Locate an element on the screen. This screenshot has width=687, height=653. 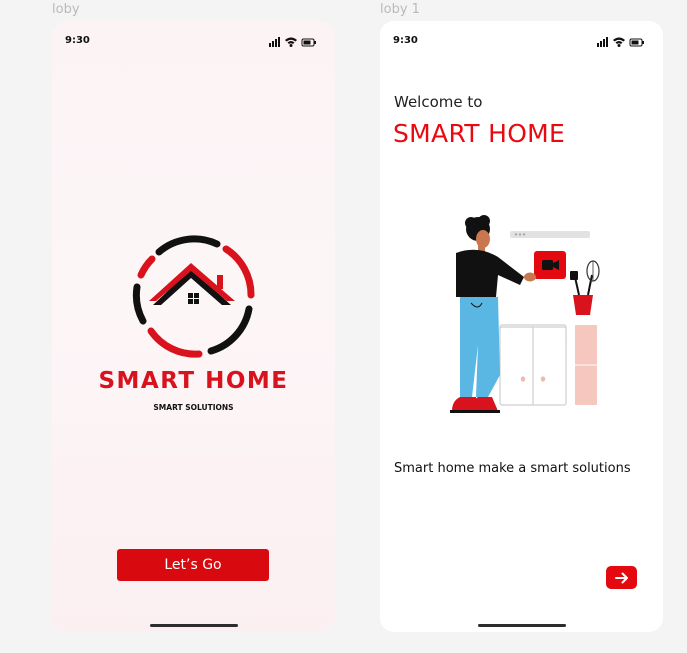
onboarding-title: SMART HOME is located at coordinates (479, 133).